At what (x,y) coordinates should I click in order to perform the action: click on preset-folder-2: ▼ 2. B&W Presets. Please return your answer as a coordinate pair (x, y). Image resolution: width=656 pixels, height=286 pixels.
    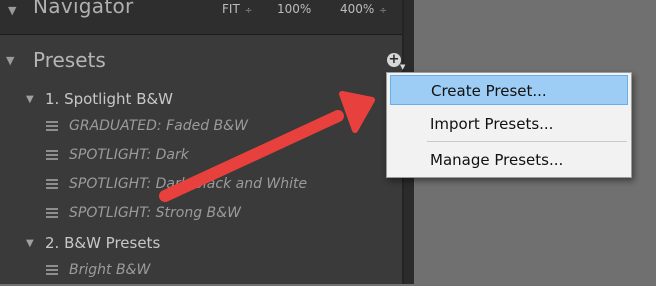
    Looking at the image, I should click on (201, 244).